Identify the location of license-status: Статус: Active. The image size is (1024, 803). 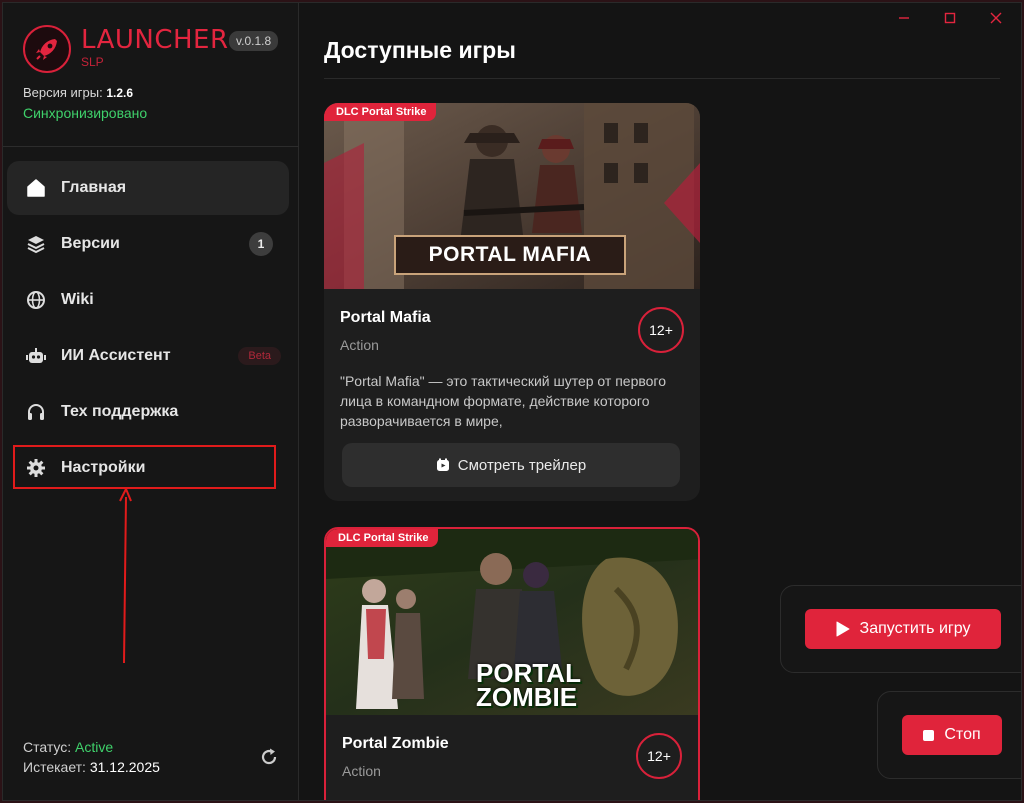
(68, 747).